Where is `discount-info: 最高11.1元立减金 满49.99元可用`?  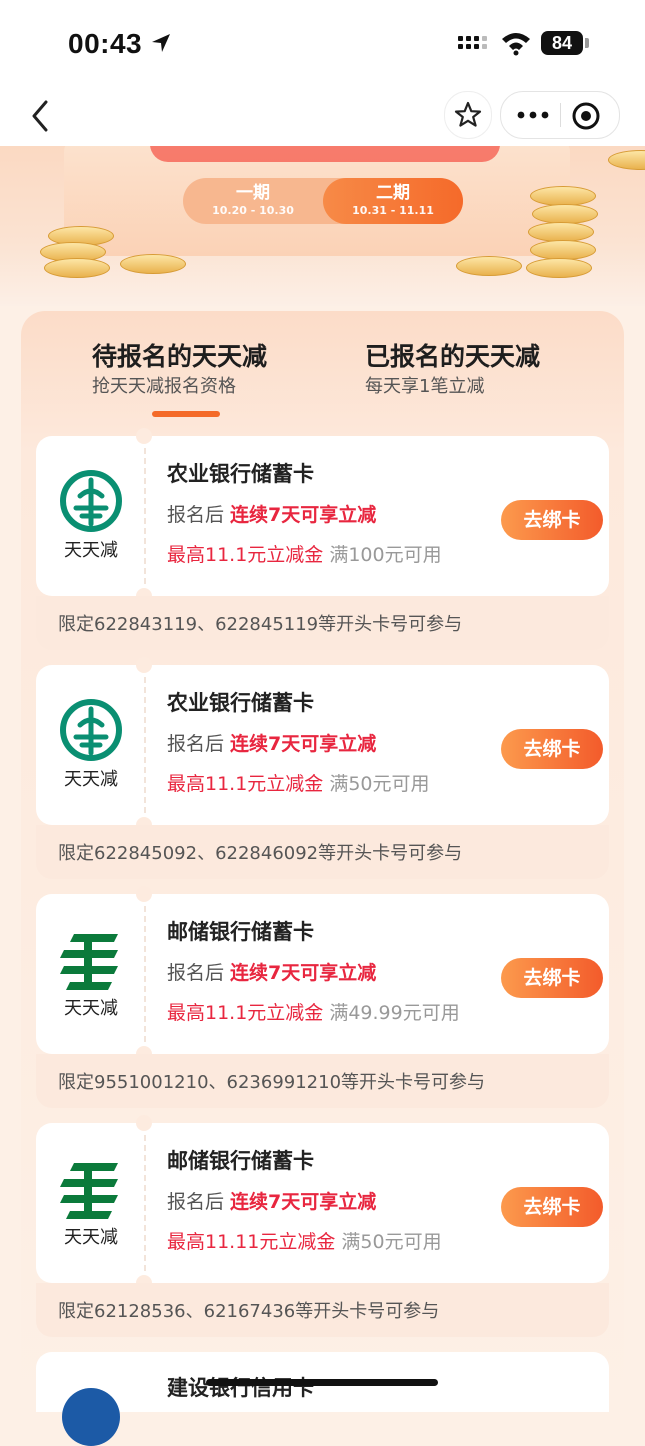
discount-info: 最高11.1元立减金 满49.99元可用 is located at coordinates (313, 1011).